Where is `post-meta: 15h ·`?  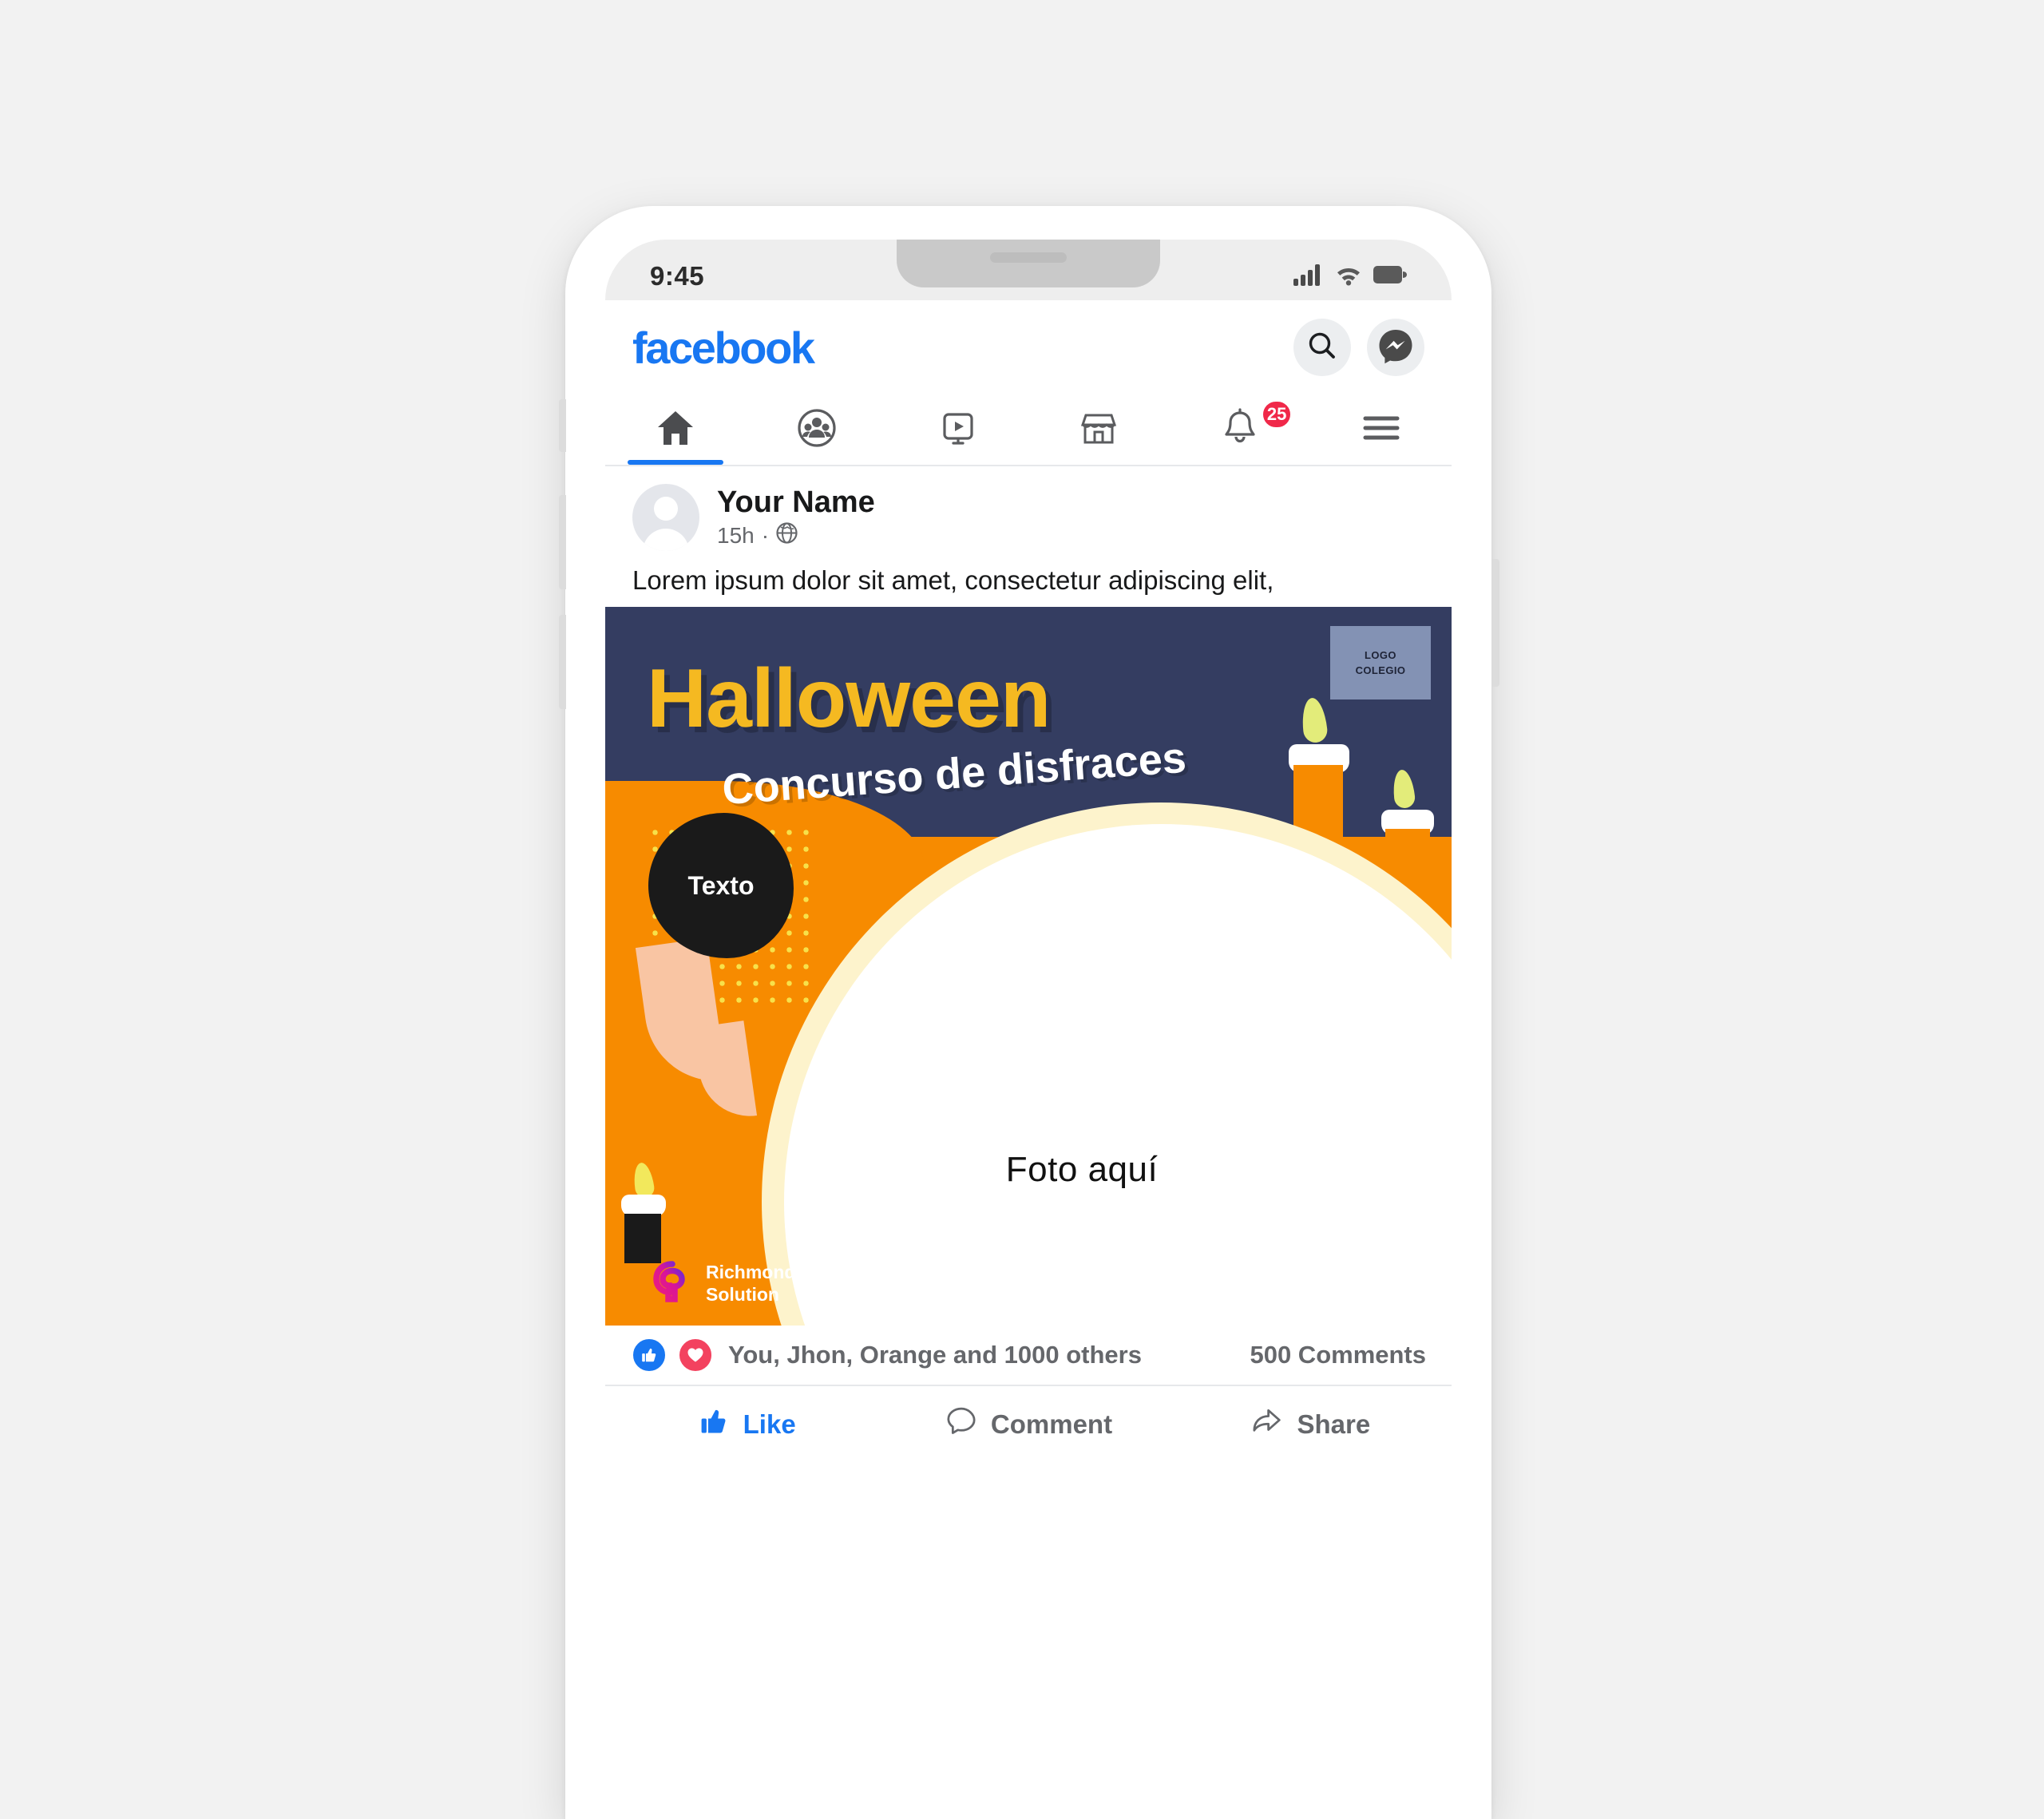 post-meta: 15h · is located at coordinates (796, 535).